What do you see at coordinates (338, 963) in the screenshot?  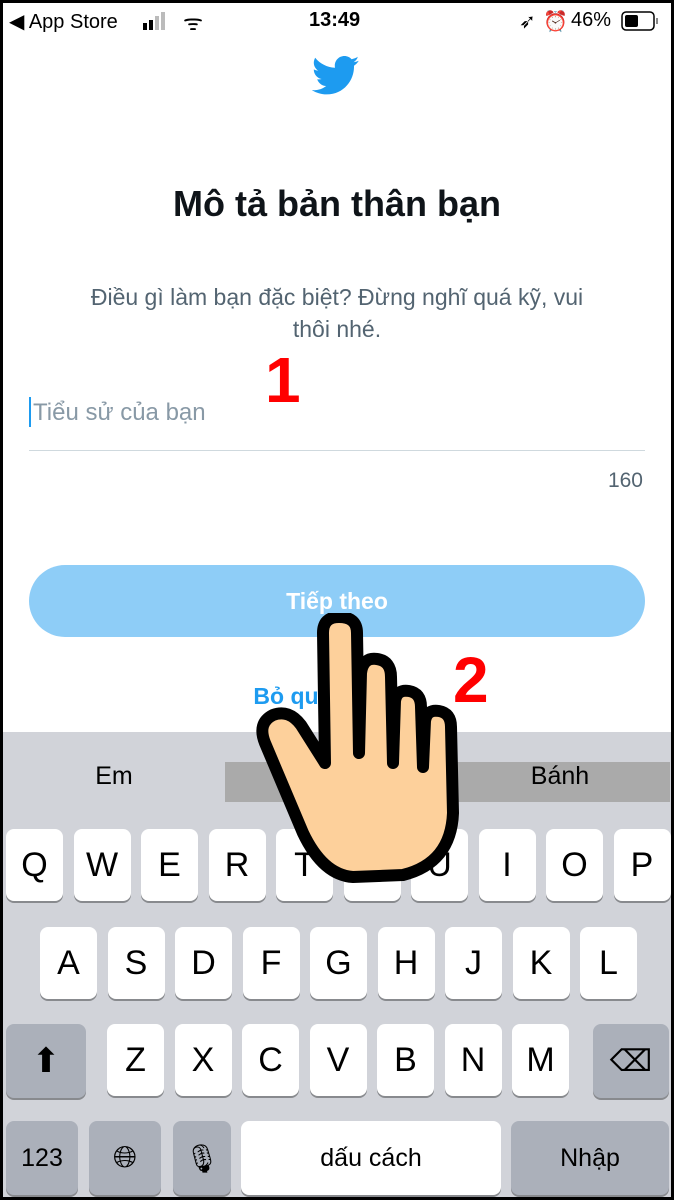 I see `key-g: G` at bounding box center [338, 963].